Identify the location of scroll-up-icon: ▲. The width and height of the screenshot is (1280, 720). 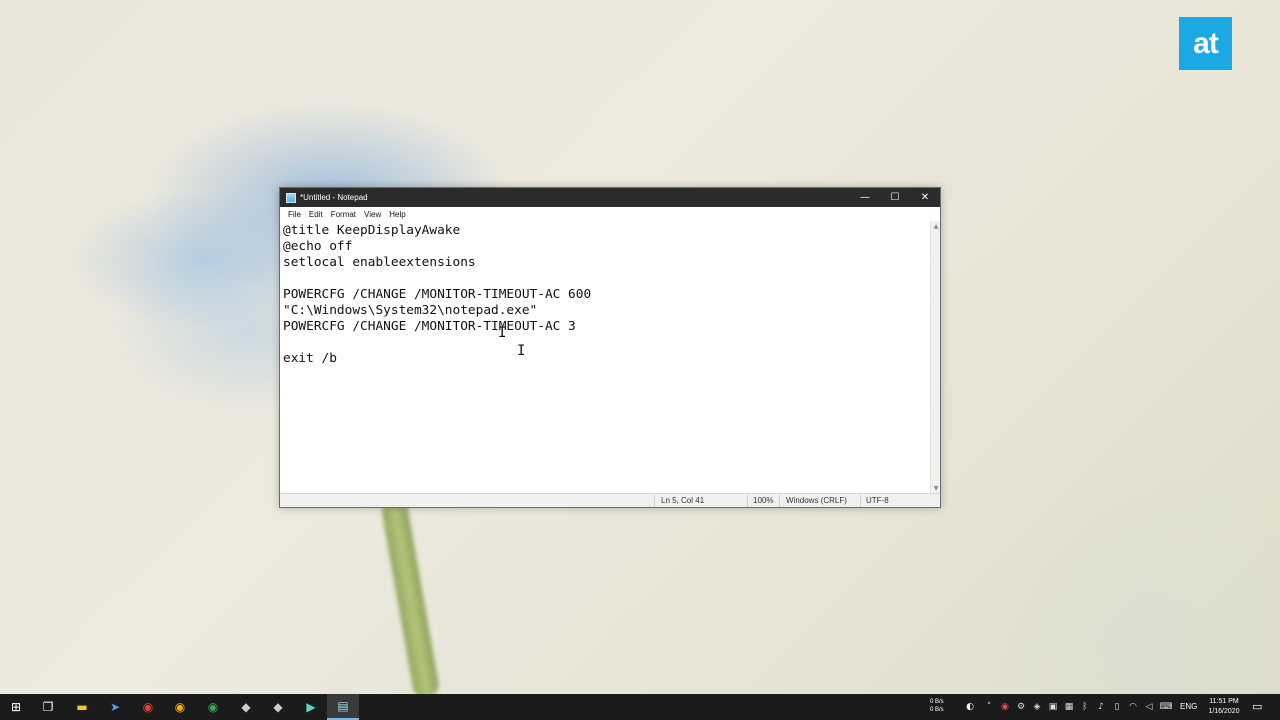
(936, 226).